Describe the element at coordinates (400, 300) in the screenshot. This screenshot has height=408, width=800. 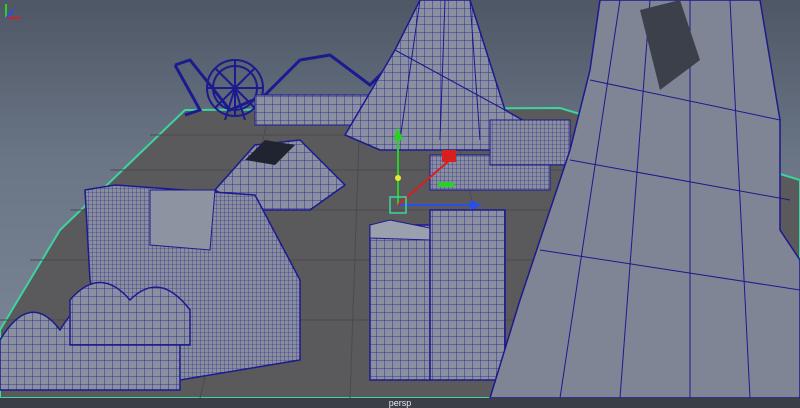
I see `tall-building` at that location.